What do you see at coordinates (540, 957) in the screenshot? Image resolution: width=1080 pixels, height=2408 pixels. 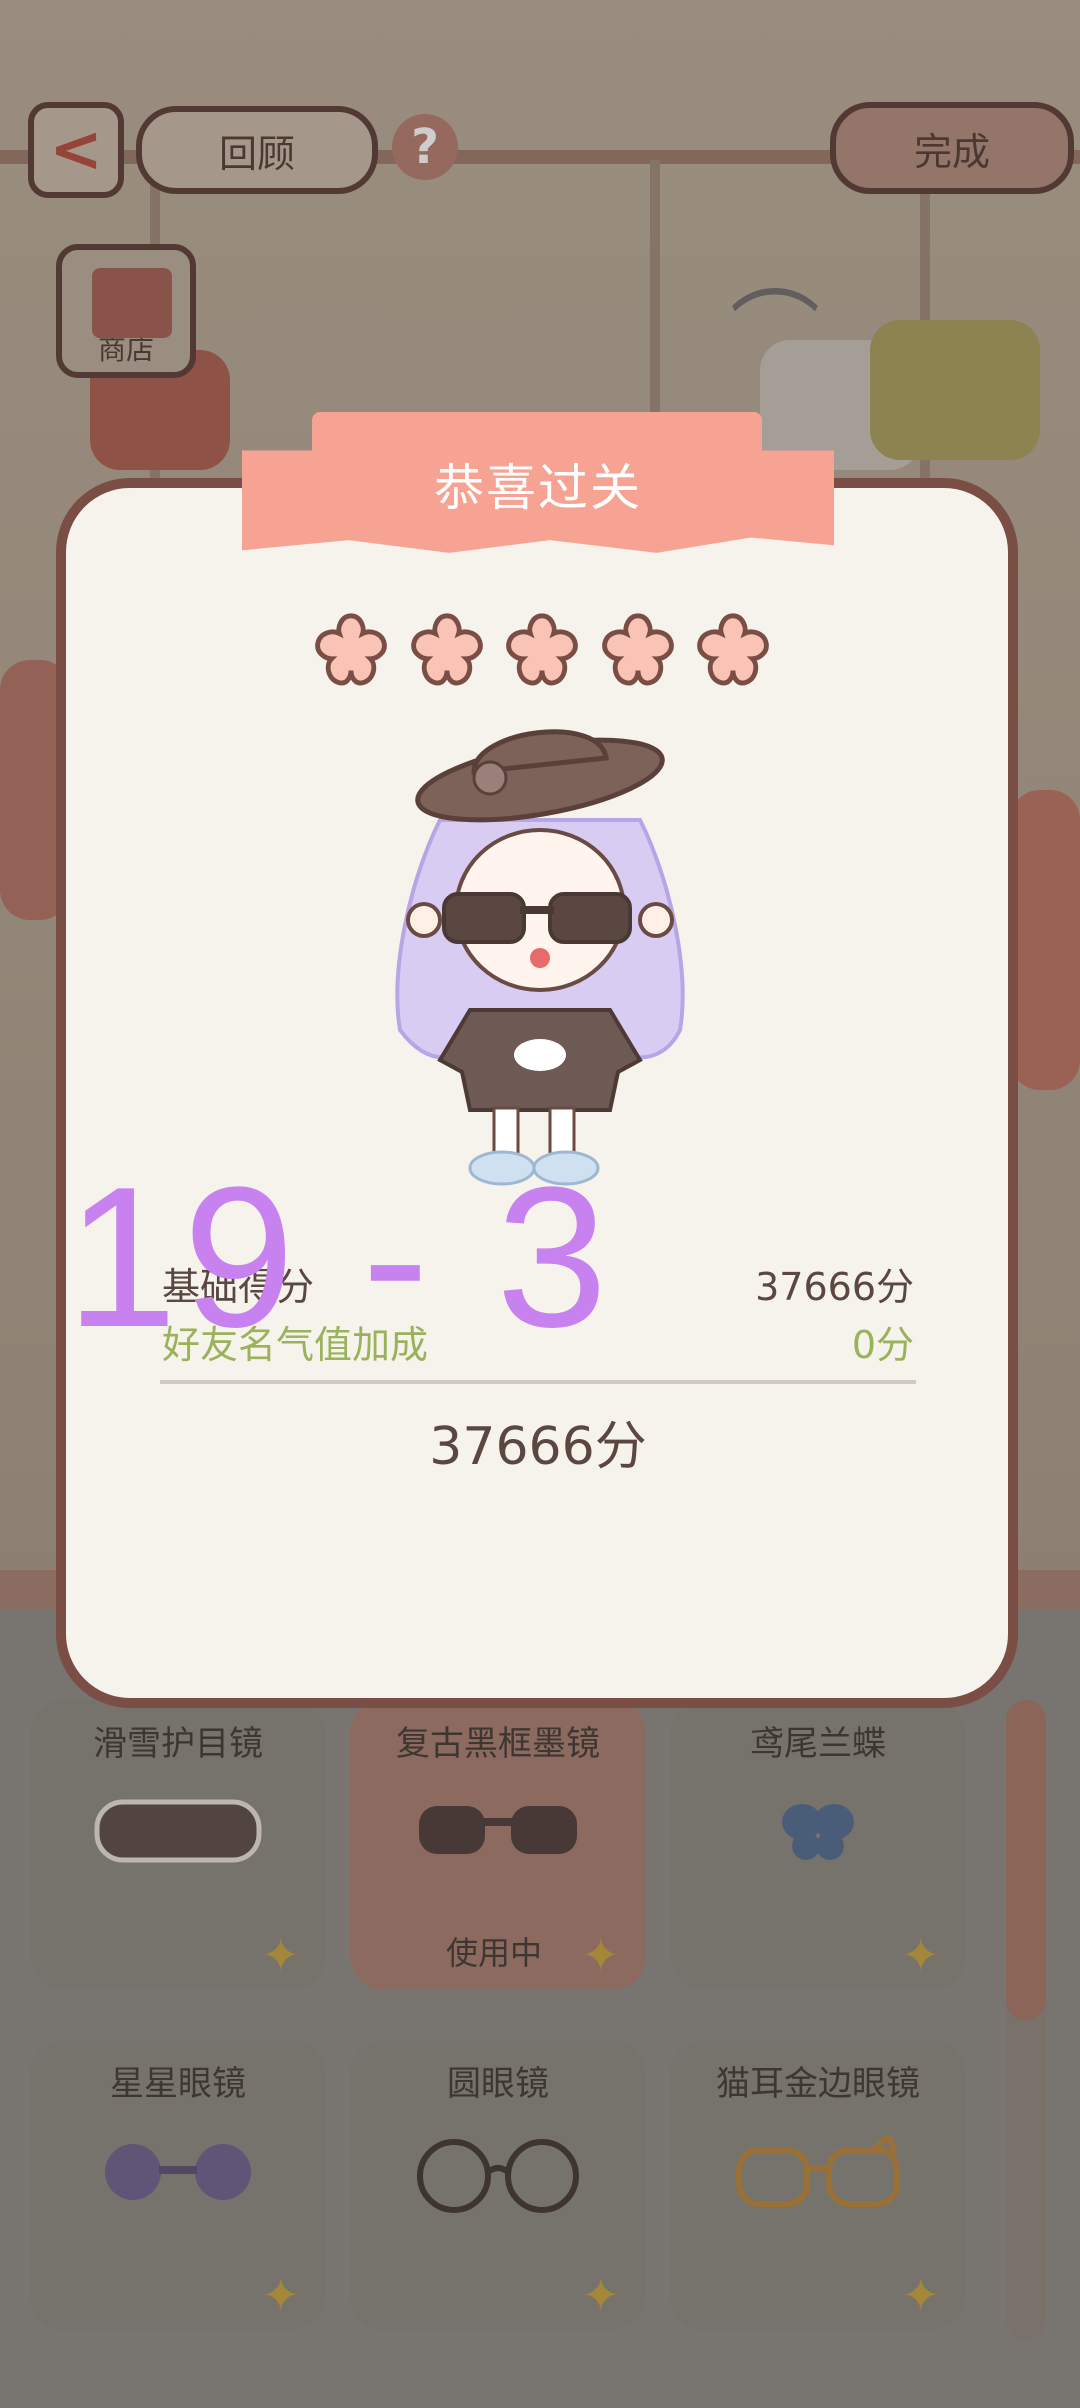 I see `character-avatar` at bounding box center [540, 957].